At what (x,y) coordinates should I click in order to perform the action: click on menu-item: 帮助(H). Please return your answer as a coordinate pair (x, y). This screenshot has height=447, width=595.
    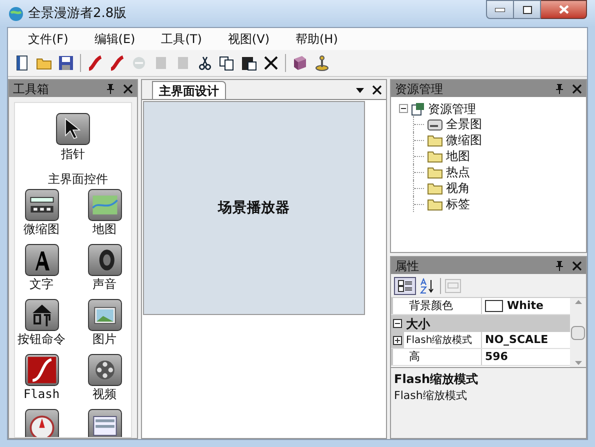
    Looking at the image, I should click on (317, 39).